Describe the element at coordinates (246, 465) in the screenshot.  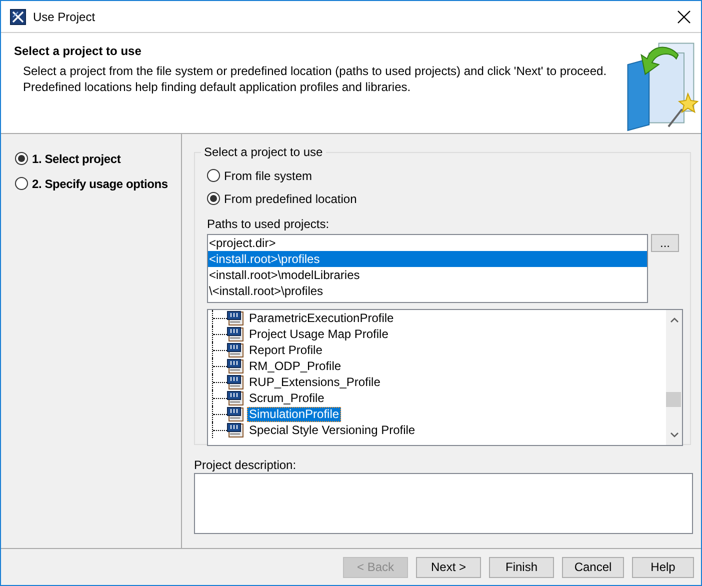
I see `description-label: Project description:` at that location.